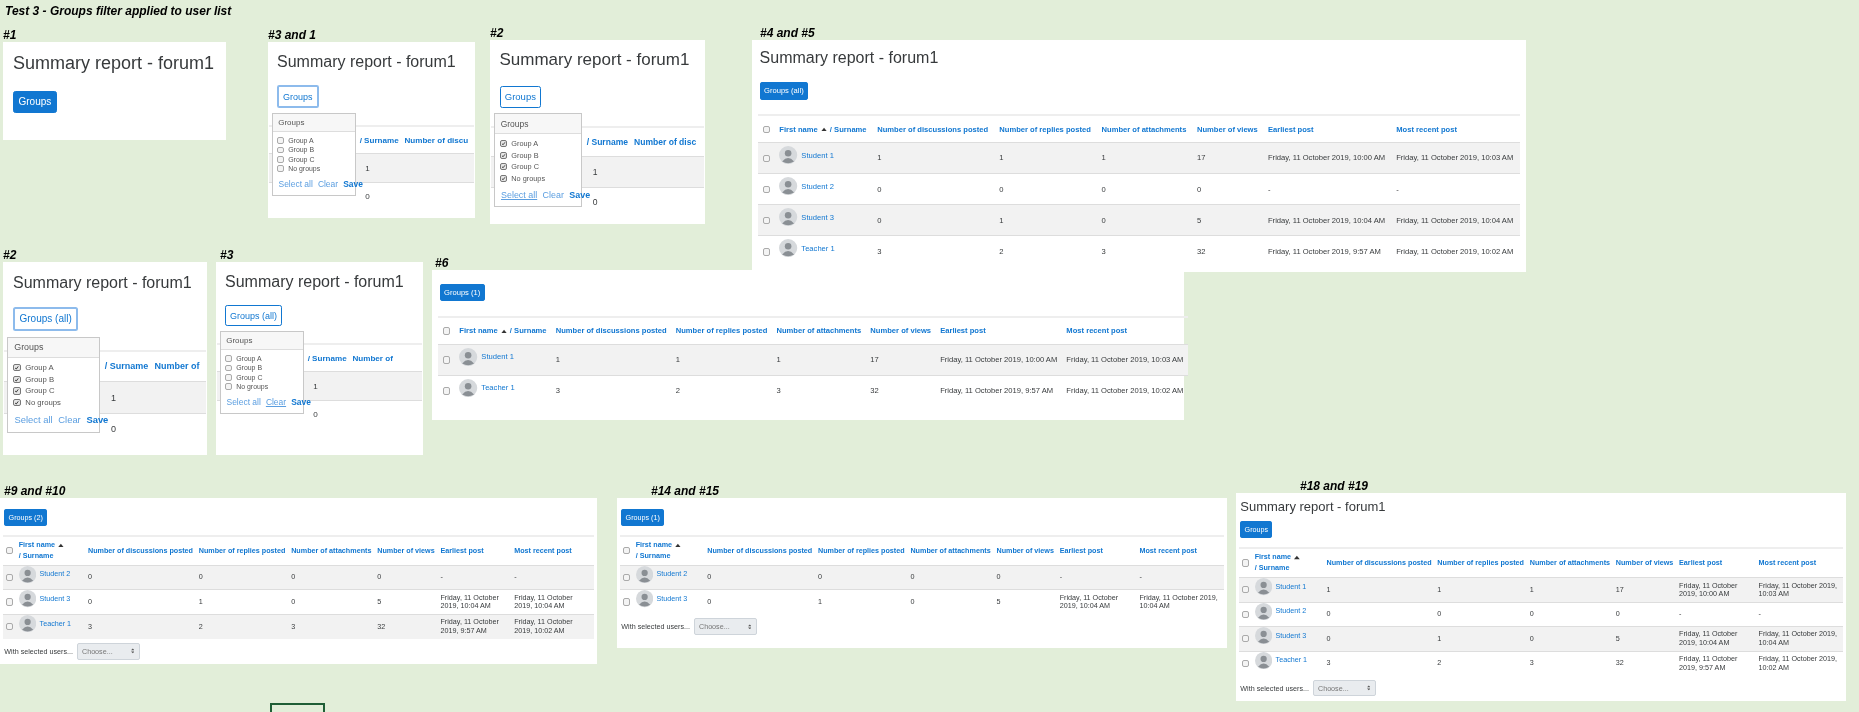 Image resolution: width=1859 pixels, height=712 pixels. I want to click on panel-label: #18 and #19, so click(1334, 486).